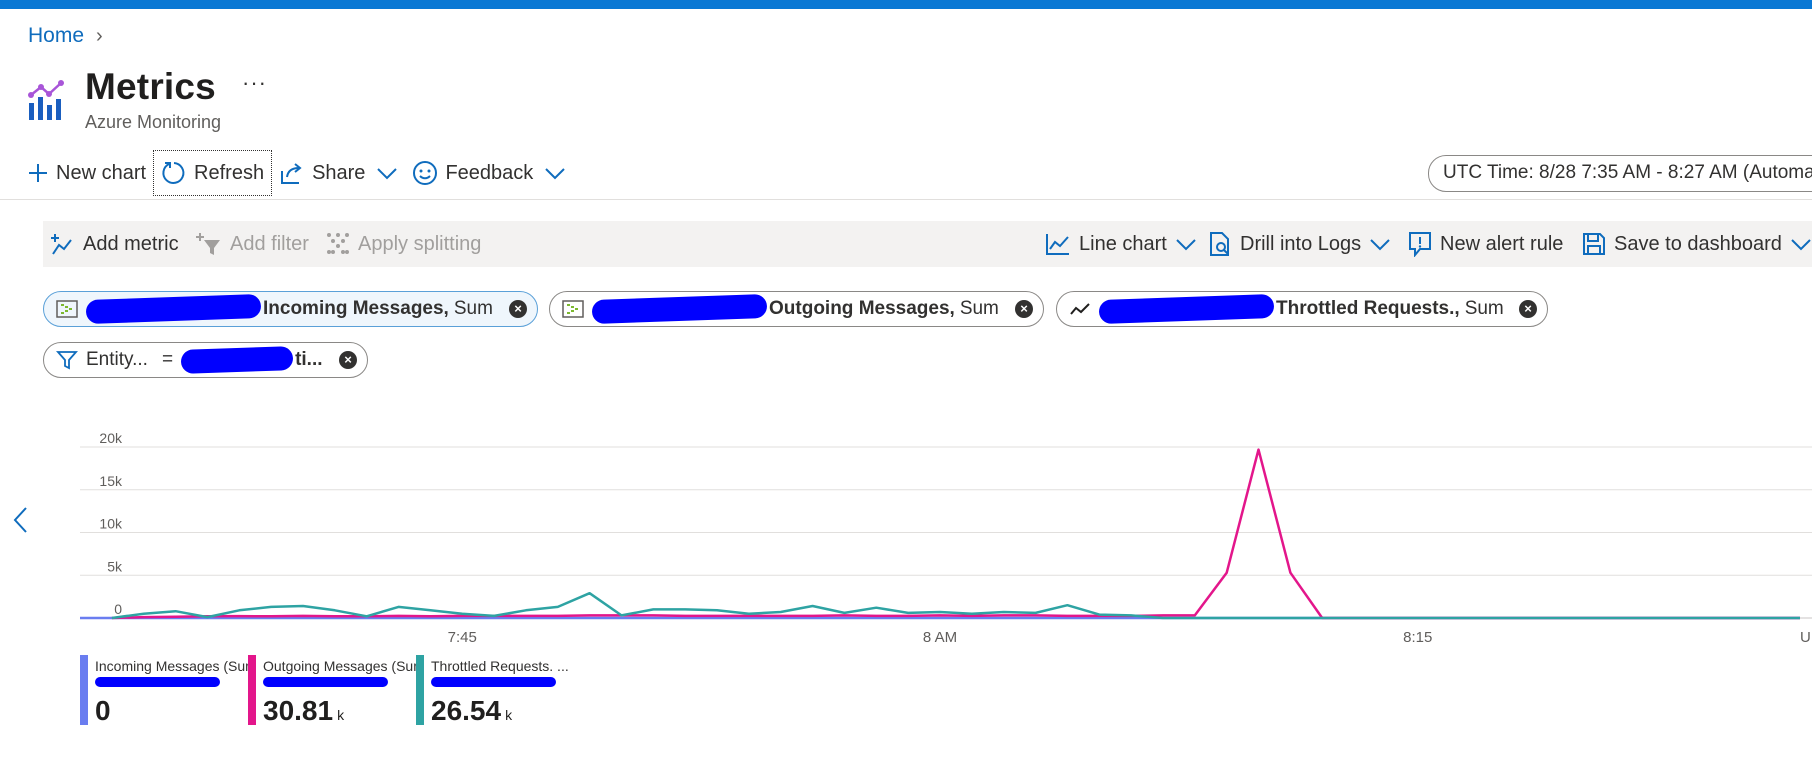 The height and width of the screenshot is (758, 1812). I want to click on share-button: Share, so click(338, 173).